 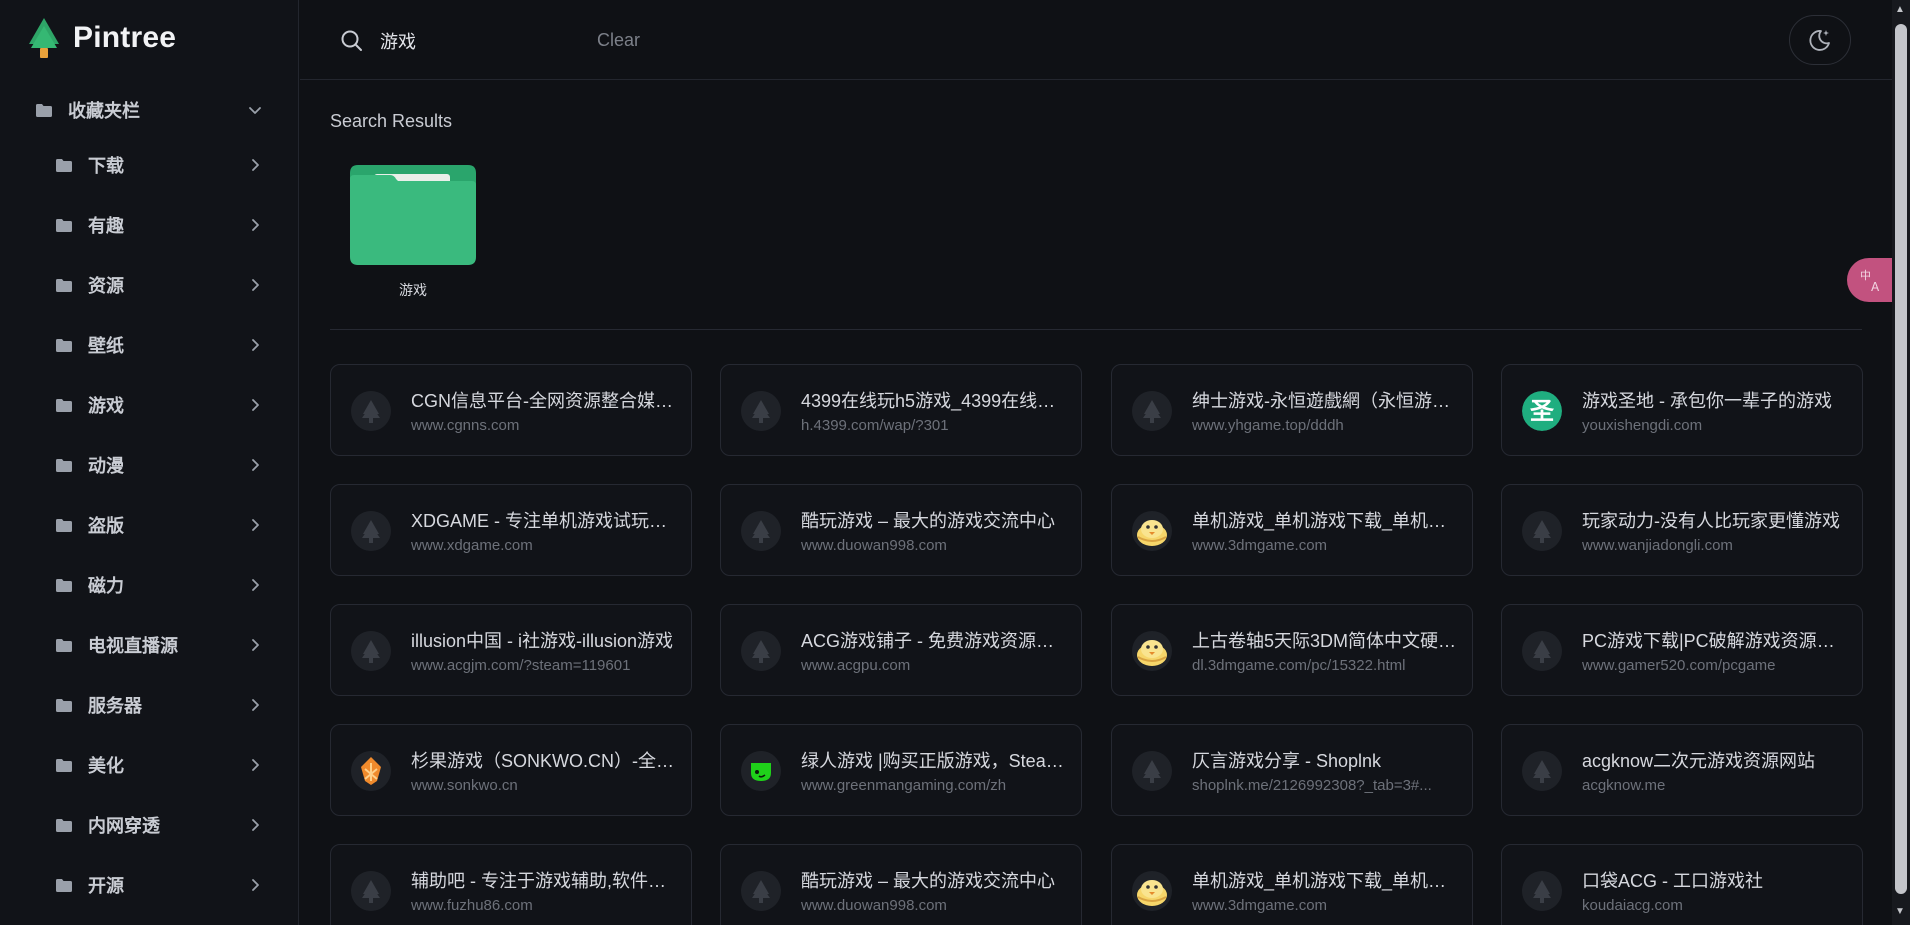 What do you see at coordinates (1711, 521) in the screenshot?
I see `bookmark-title: 玩家动力-没有人比玩家更懂游戏` at bounding box center [1711, 521].